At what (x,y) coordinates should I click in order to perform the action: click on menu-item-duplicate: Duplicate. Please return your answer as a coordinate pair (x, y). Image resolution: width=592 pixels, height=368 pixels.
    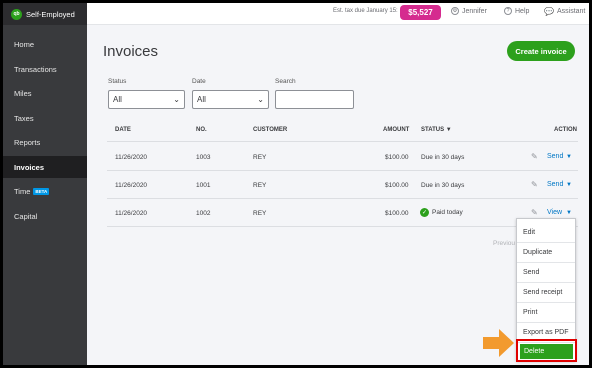
    Looking at the image, I should click on (546, 252).